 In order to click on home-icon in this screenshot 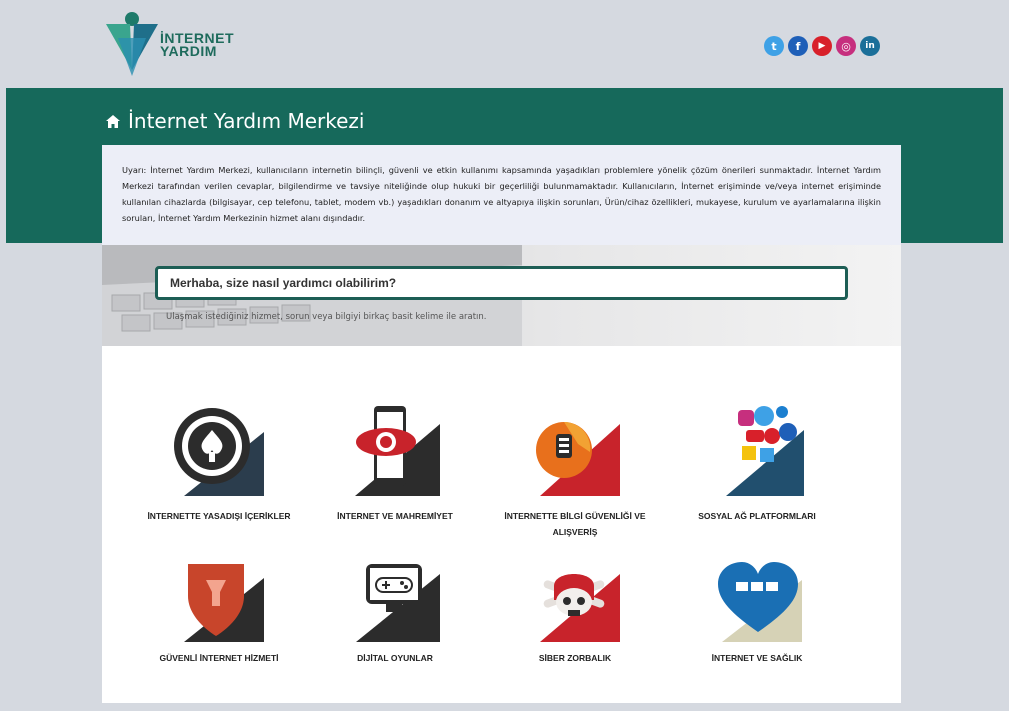, I will do `click(113, 121)`.